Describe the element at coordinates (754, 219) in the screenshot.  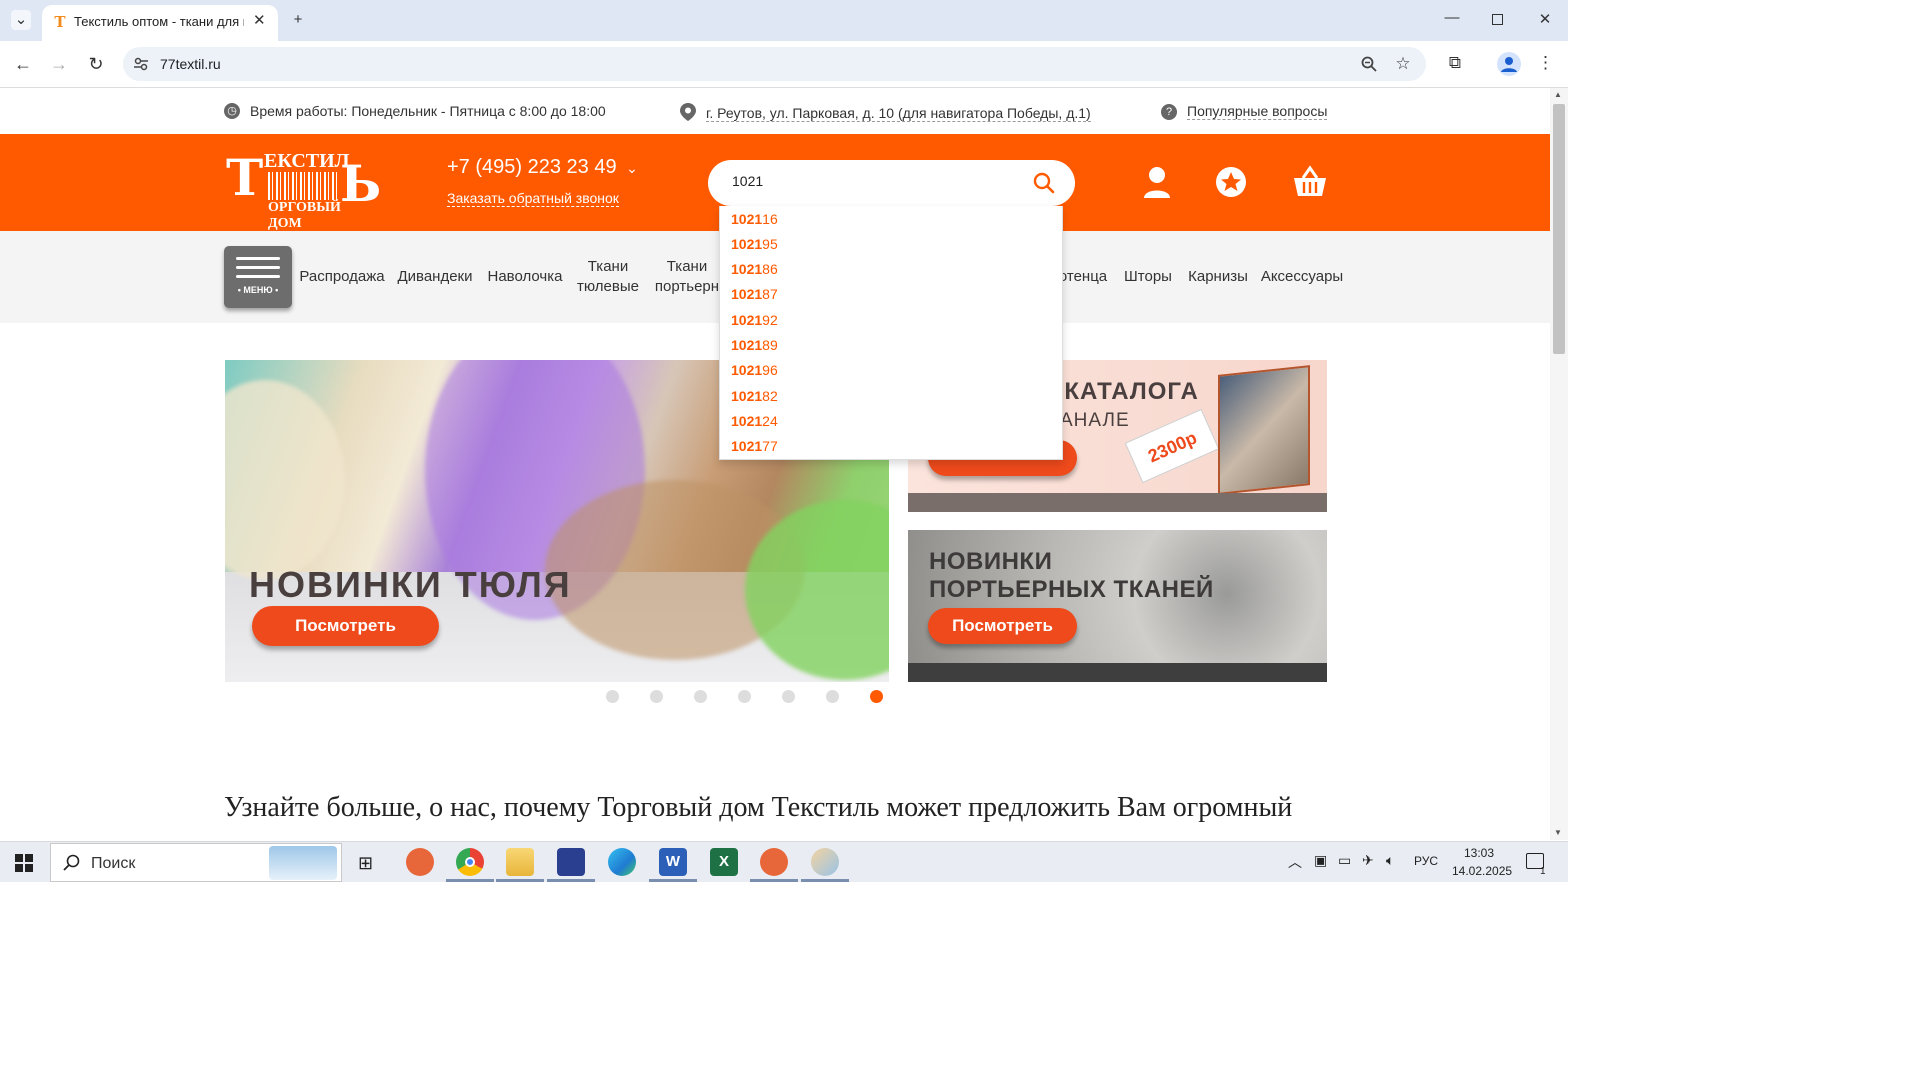
I see `suggestion-item: 102116` at that location.